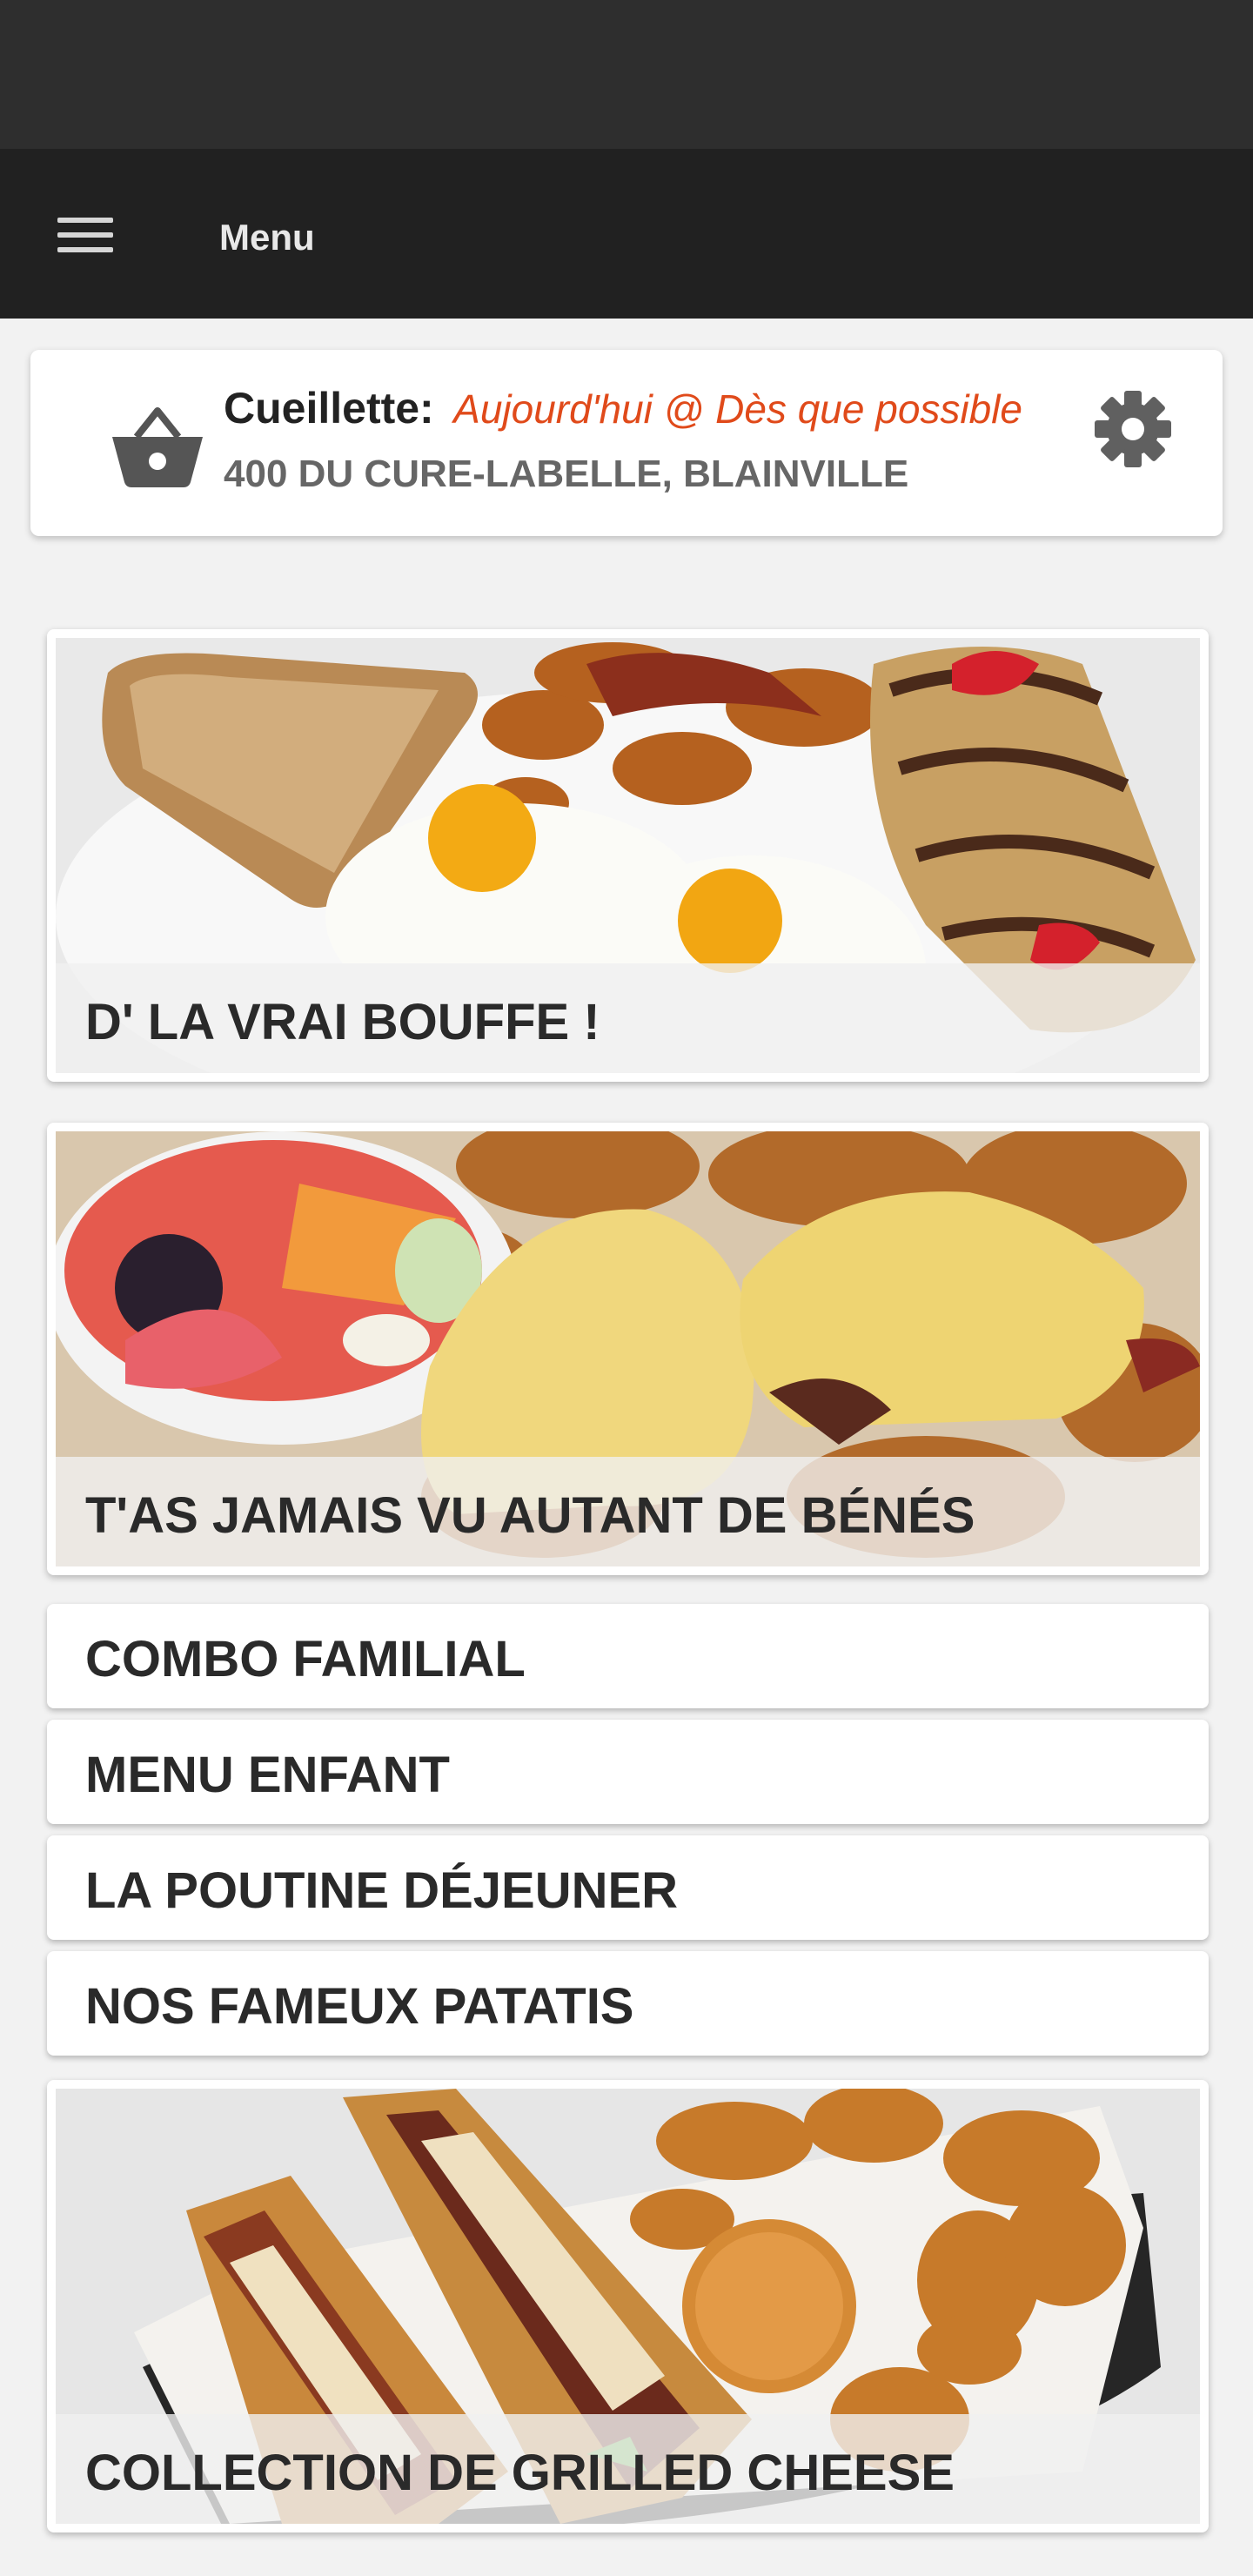  I want to click on category-label: NOS FAMEUX PATATIS, so click(359, 2006).